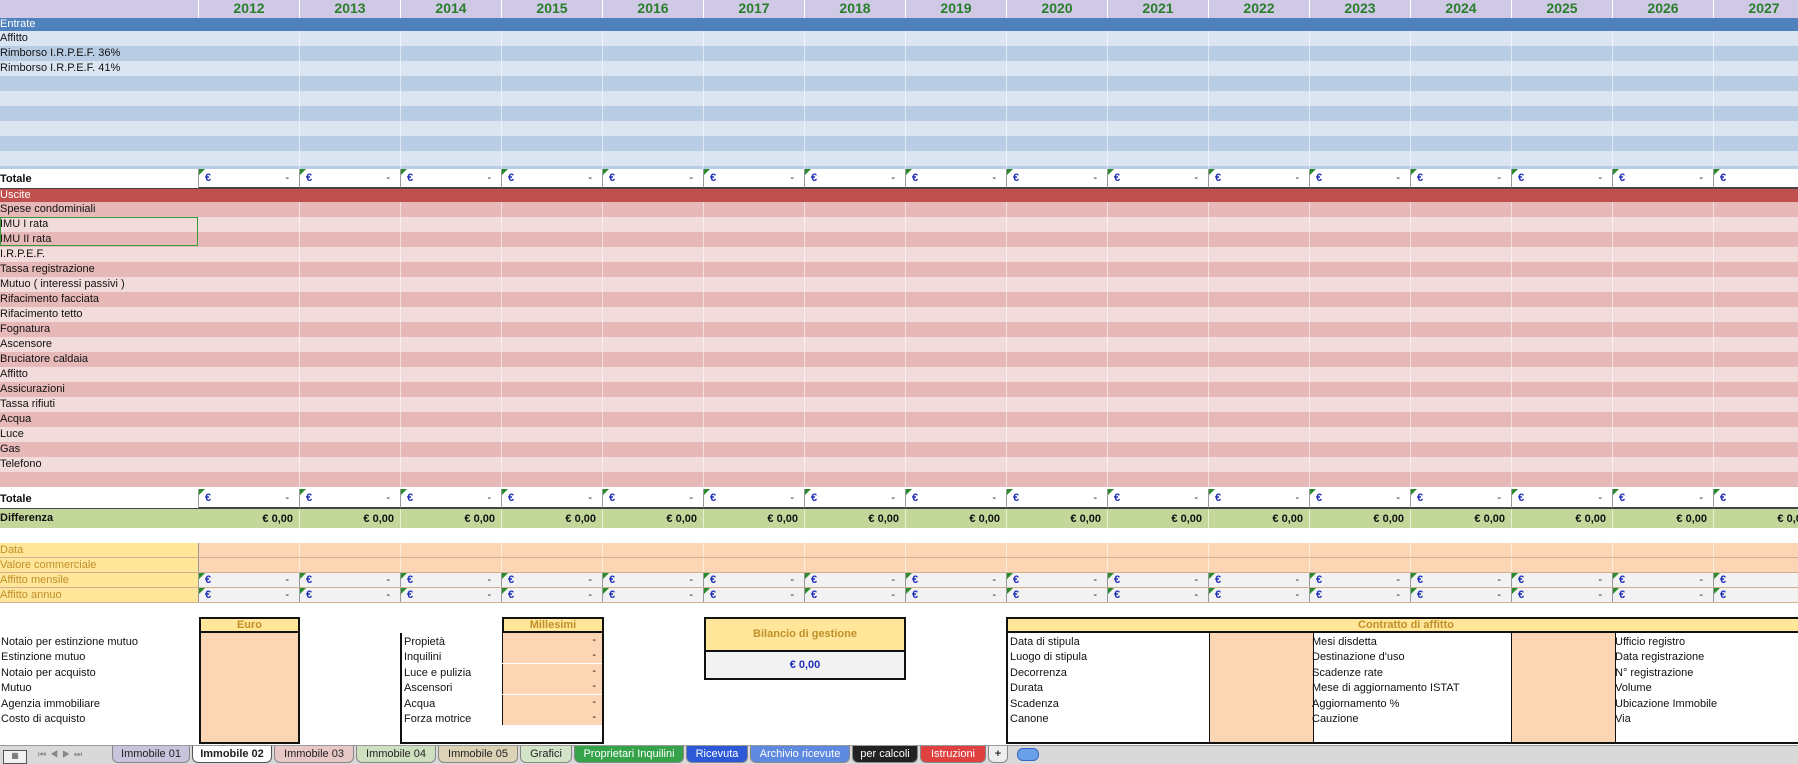 Image resolution: width=1798 pixels, height=764 pixels. What do you see at coordinates (717, 754) in the screenshot?
I see `sheet-tab: Ricevuta` at bounding box center [717, 754].